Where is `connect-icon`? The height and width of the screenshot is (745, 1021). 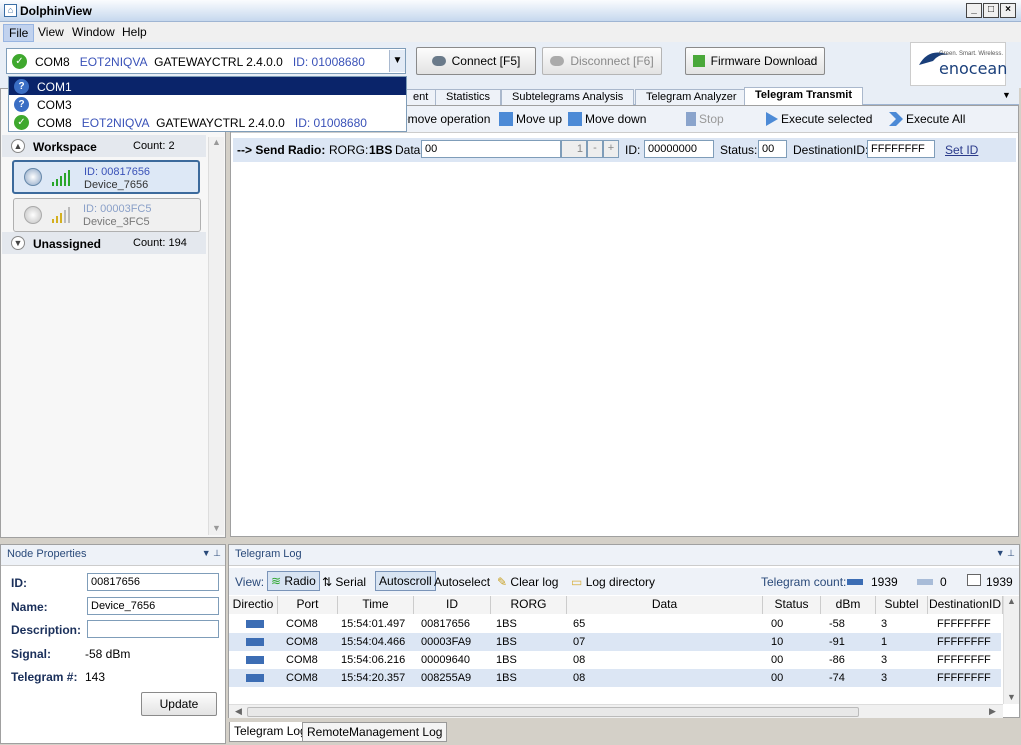 connect-icon is located at coordinates (438, 61).